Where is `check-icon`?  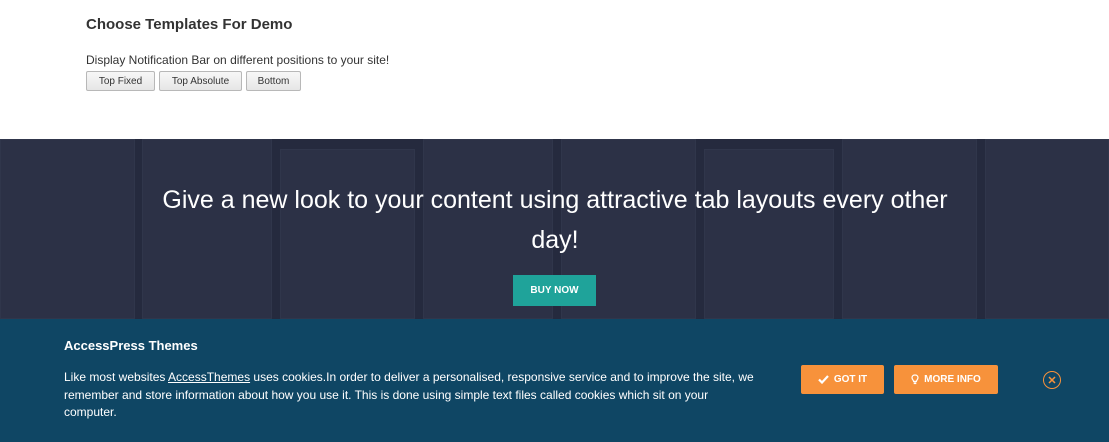 check-icon is located at coordinates (823, 379).